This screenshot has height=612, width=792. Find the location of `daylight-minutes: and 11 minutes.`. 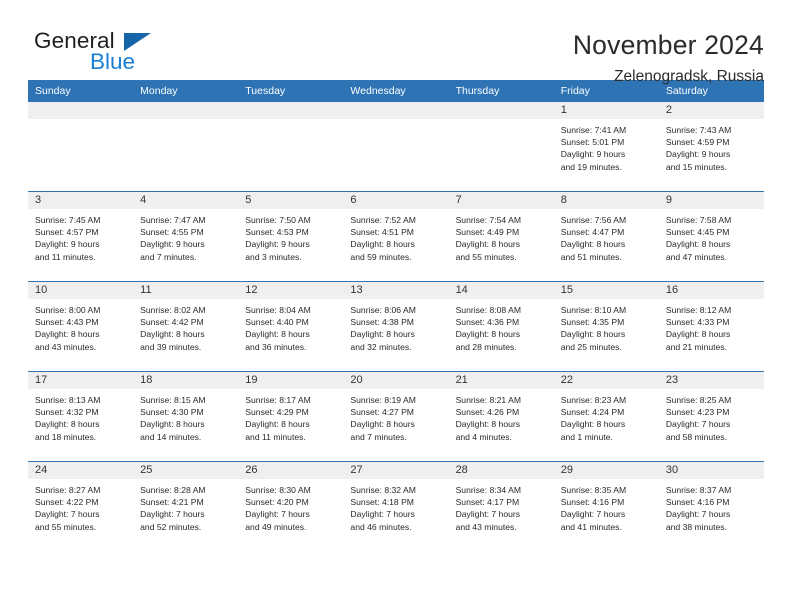

daylight-minutes: and 11 minutes. is located at coordinates (275, 436).